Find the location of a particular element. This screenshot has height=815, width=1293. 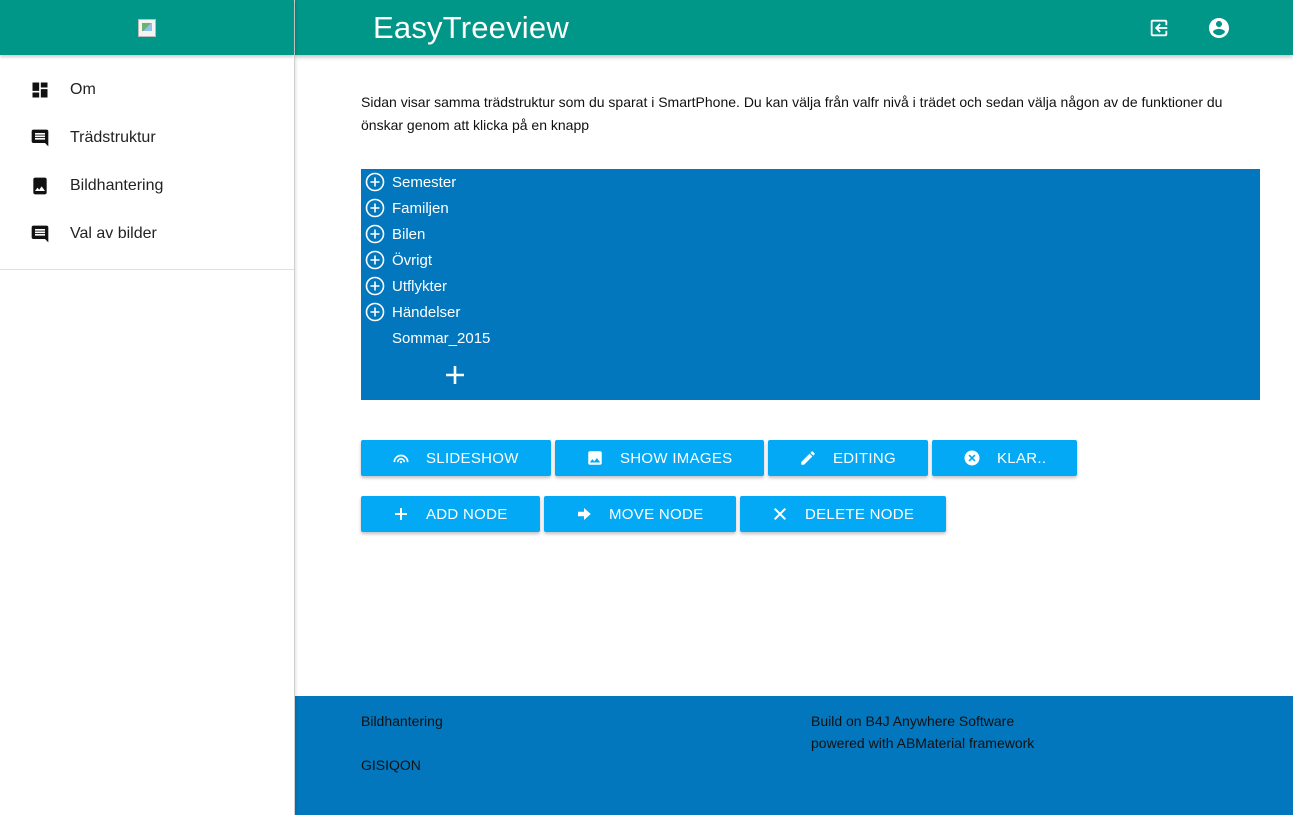

move-node-button: MOVE NODE is located at coordinates (640, 514).